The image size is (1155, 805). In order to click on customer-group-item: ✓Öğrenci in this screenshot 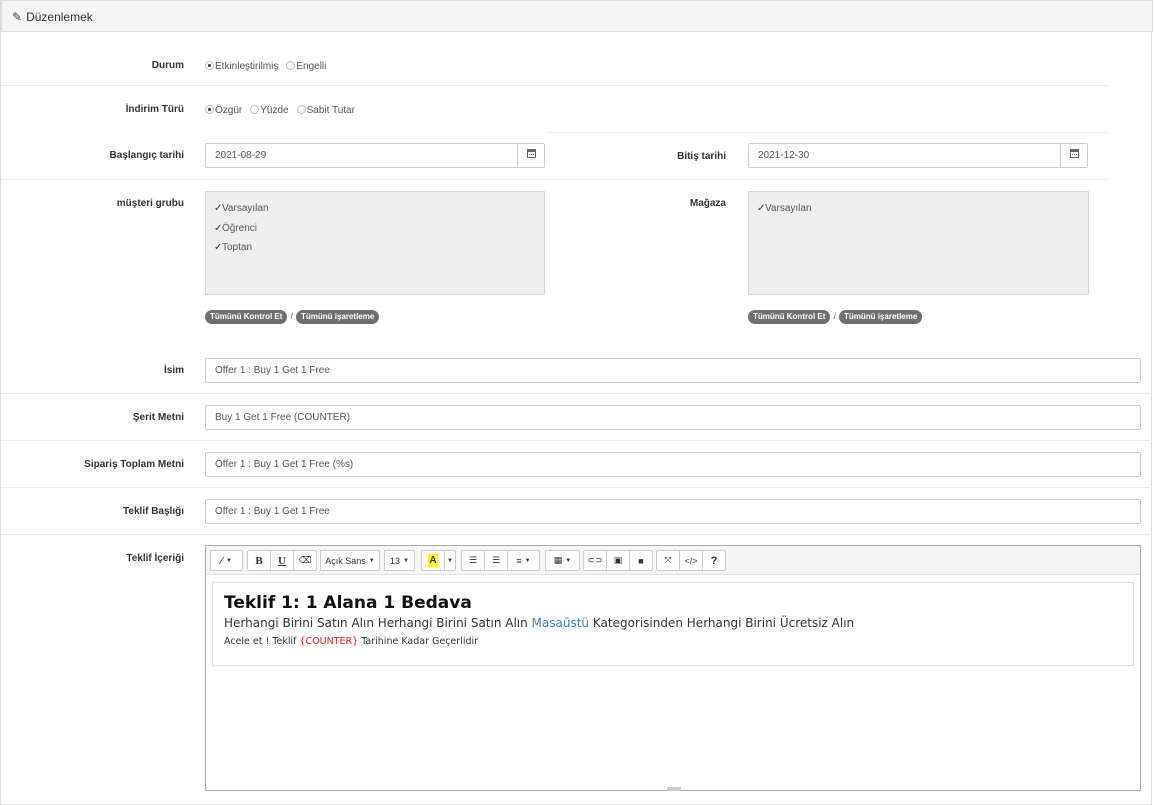, I will do `click(379, 233)`.